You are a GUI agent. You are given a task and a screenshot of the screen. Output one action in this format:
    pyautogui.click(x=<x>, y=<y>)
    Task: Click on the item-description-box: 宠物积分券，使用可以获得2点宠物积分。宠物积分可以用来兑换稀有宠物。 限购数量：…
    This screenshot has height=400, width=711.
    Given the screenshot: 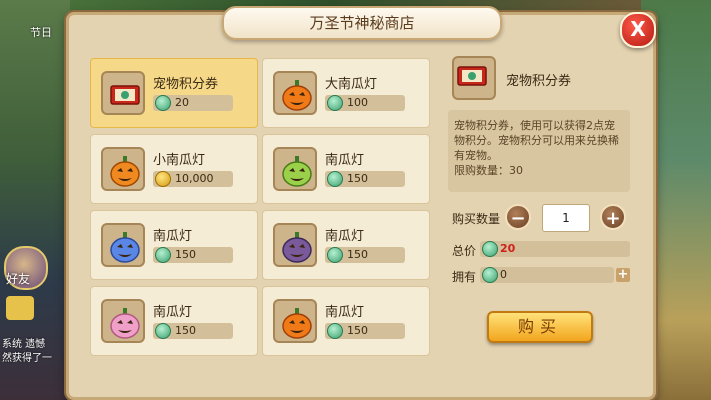 What is the action you would take?
    pyautogui.click(x=539, y=151)
    